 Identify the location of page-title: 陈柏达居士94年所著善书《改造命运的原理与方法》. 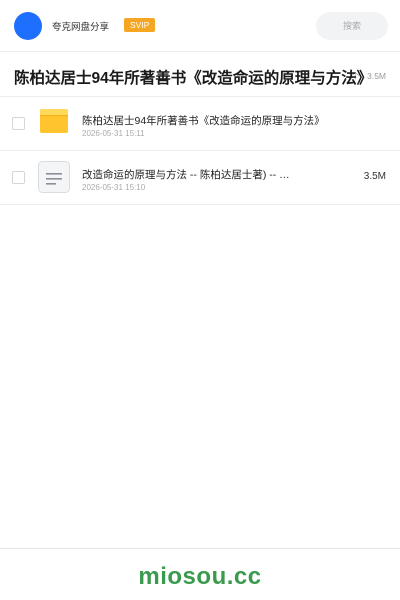
(193, 78).